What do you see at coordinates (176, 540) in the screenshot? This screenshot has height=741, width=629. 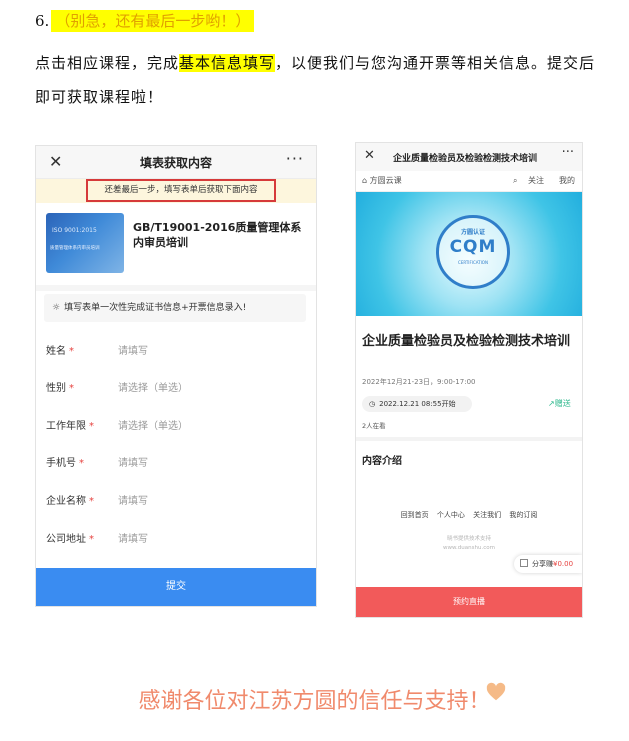 I see `company-address-field: 公司地址 * 请填写` at bounding box center [176, 540].